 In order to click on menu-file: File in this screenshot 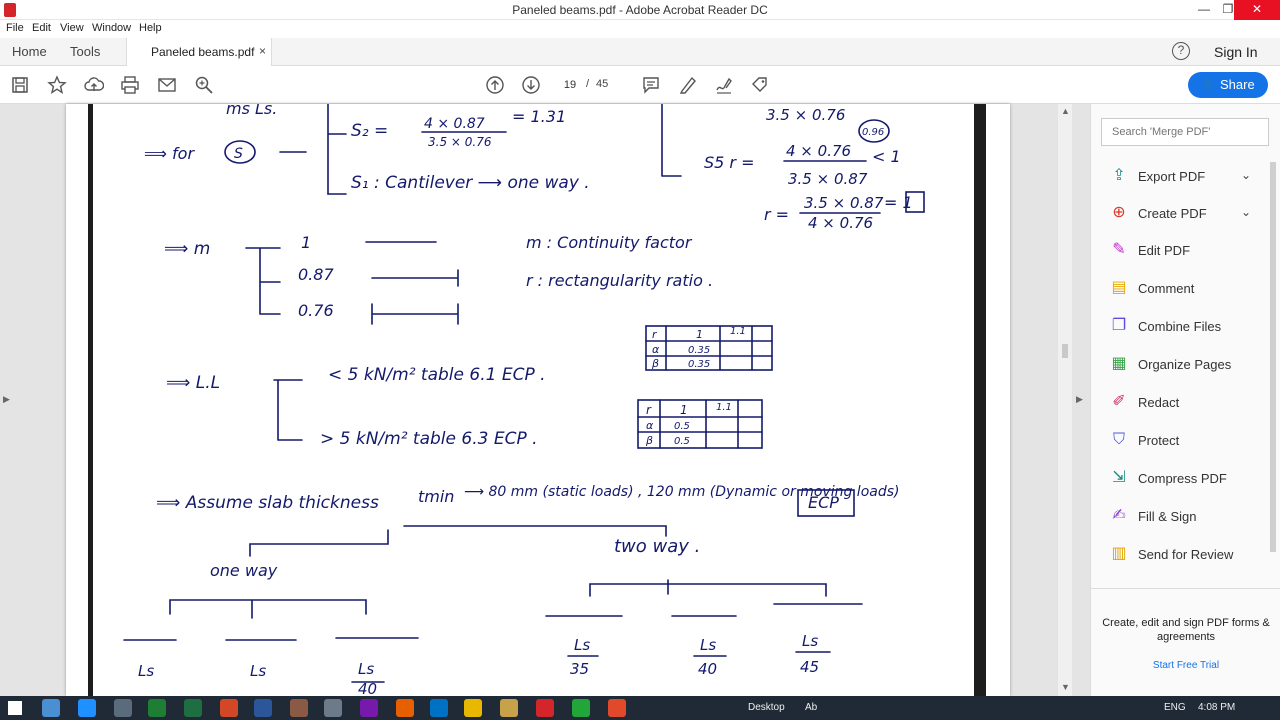, I will do `click(15, 28)`.